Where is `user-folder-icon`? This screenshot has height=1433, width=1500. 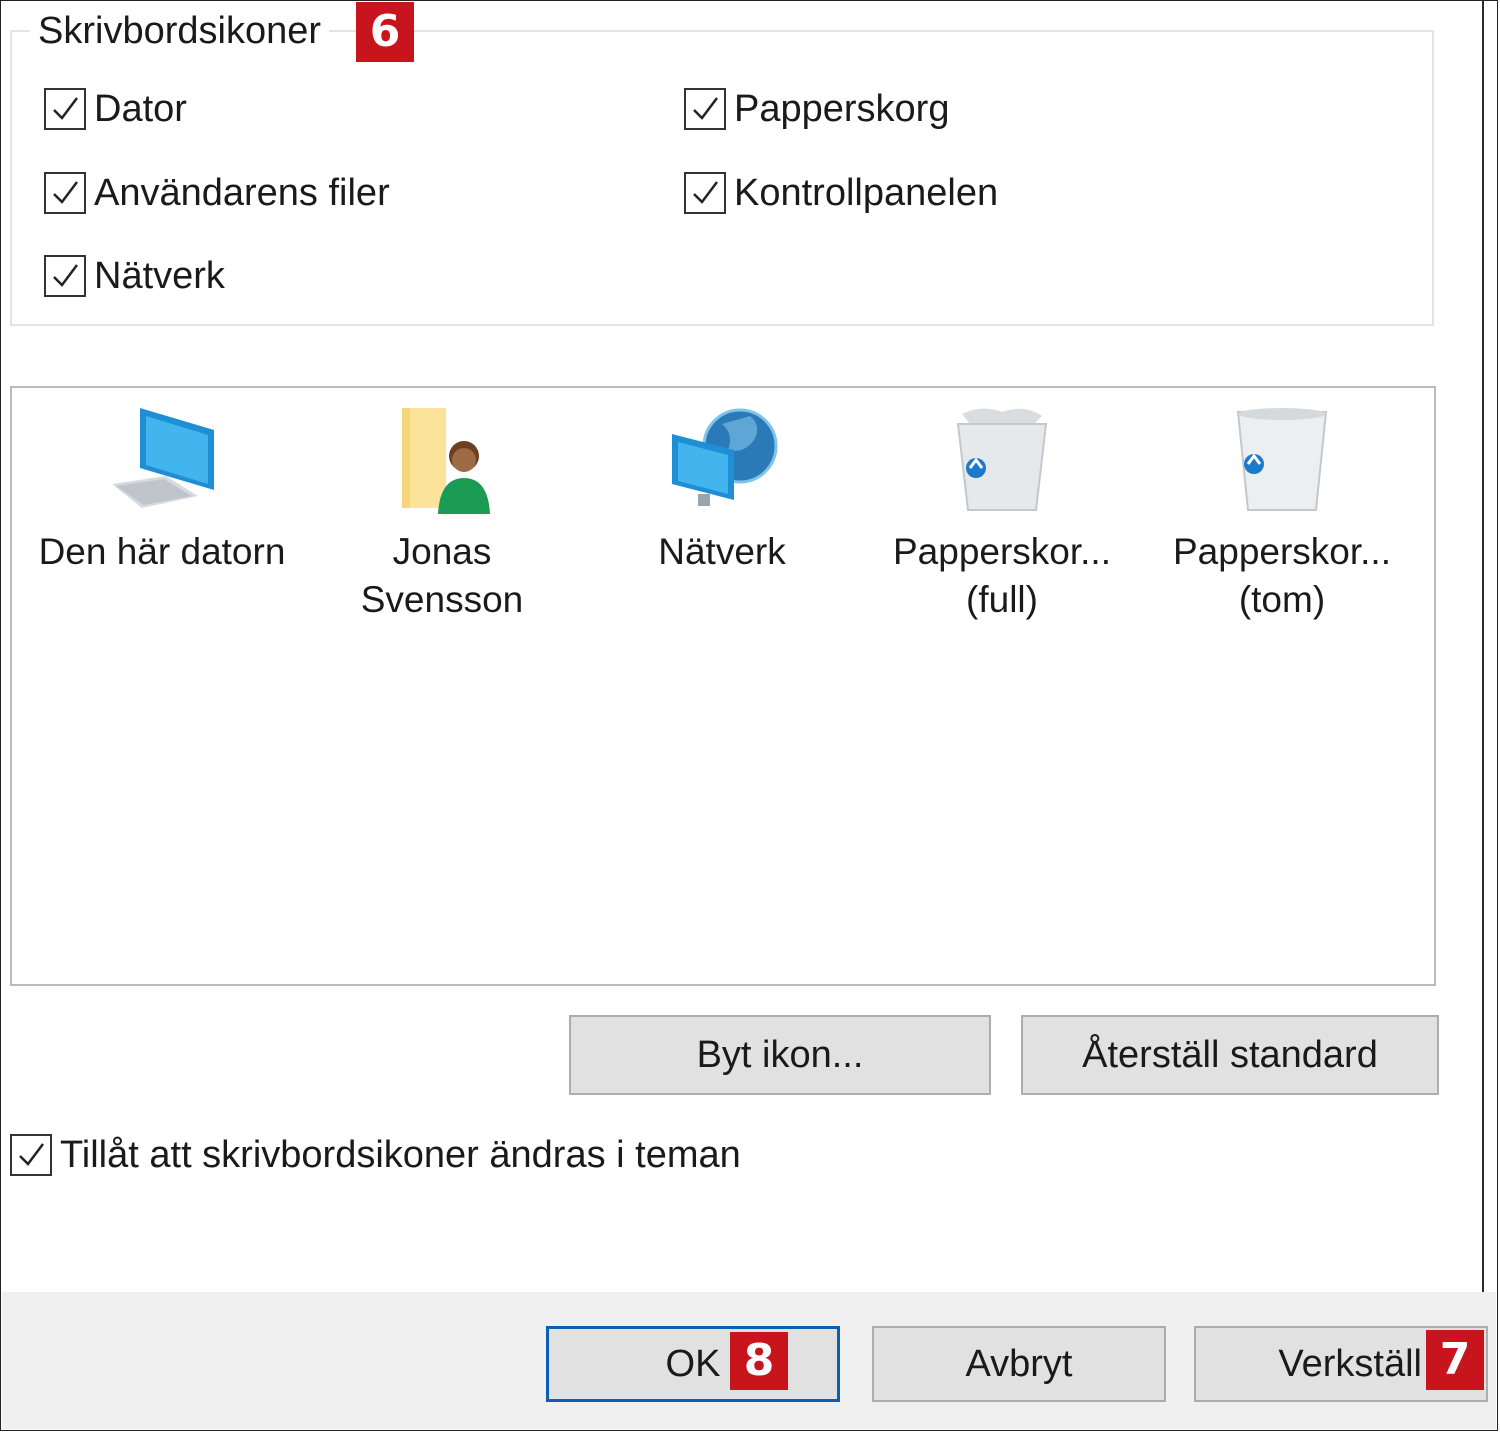 user-folder-icon is located at coordinates (442, 460).